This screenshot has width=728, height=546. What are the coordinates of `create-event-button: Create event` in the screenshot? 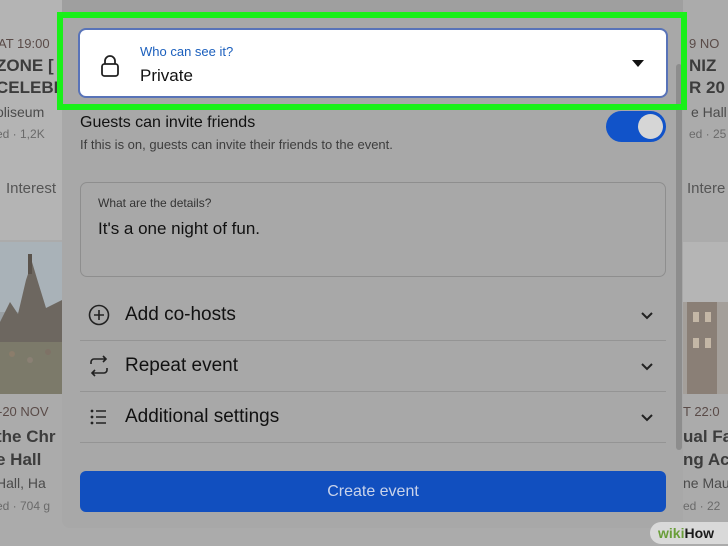 It's located at (373, 491).